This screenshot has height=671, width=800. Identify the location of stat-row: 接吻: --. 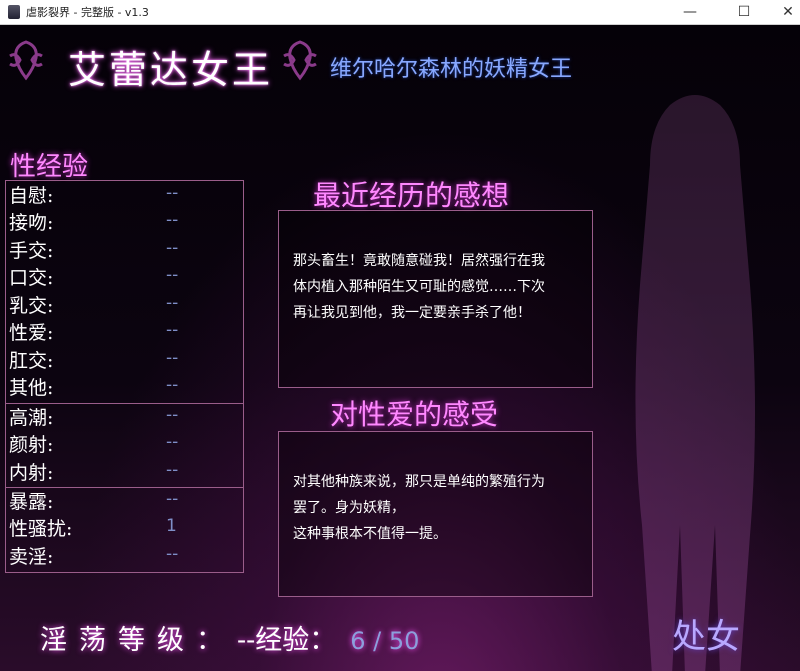
(125, 221).